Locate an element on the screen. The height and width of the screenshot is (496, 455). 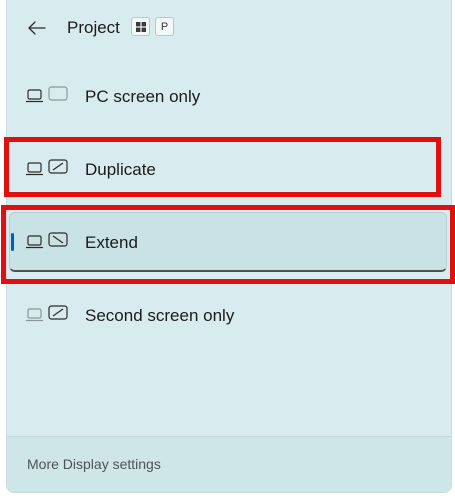
option-pc-screen-only: PC screen only is located at coordinates (228, 96).